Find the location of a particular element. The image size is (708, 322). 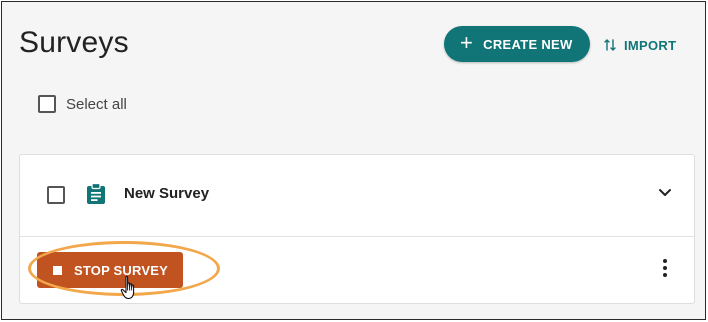

select-all-label: Select all is located at coordinates (96, 104).